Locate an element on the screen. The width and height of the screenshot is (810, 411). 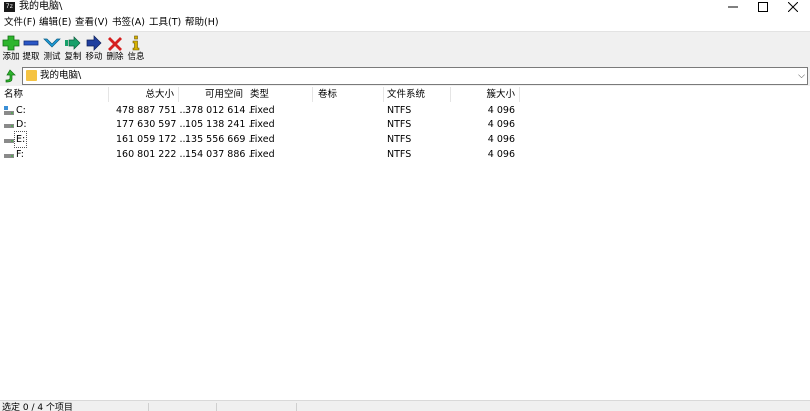
column-header-free: 可用空间 is located at coordinates (211, 94).